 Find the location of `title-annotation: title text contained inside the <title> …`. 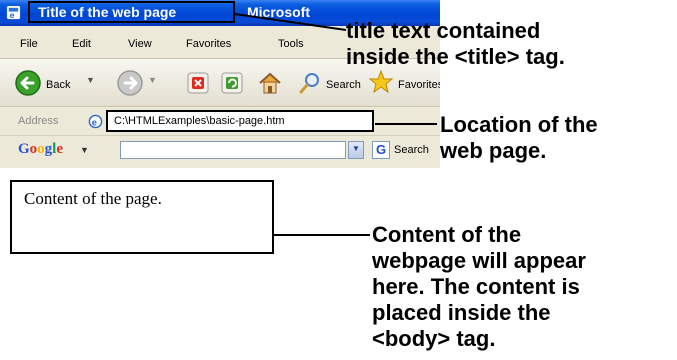

title-annotation: title text contained inside the <title> … is located at coordinates (455, 44).